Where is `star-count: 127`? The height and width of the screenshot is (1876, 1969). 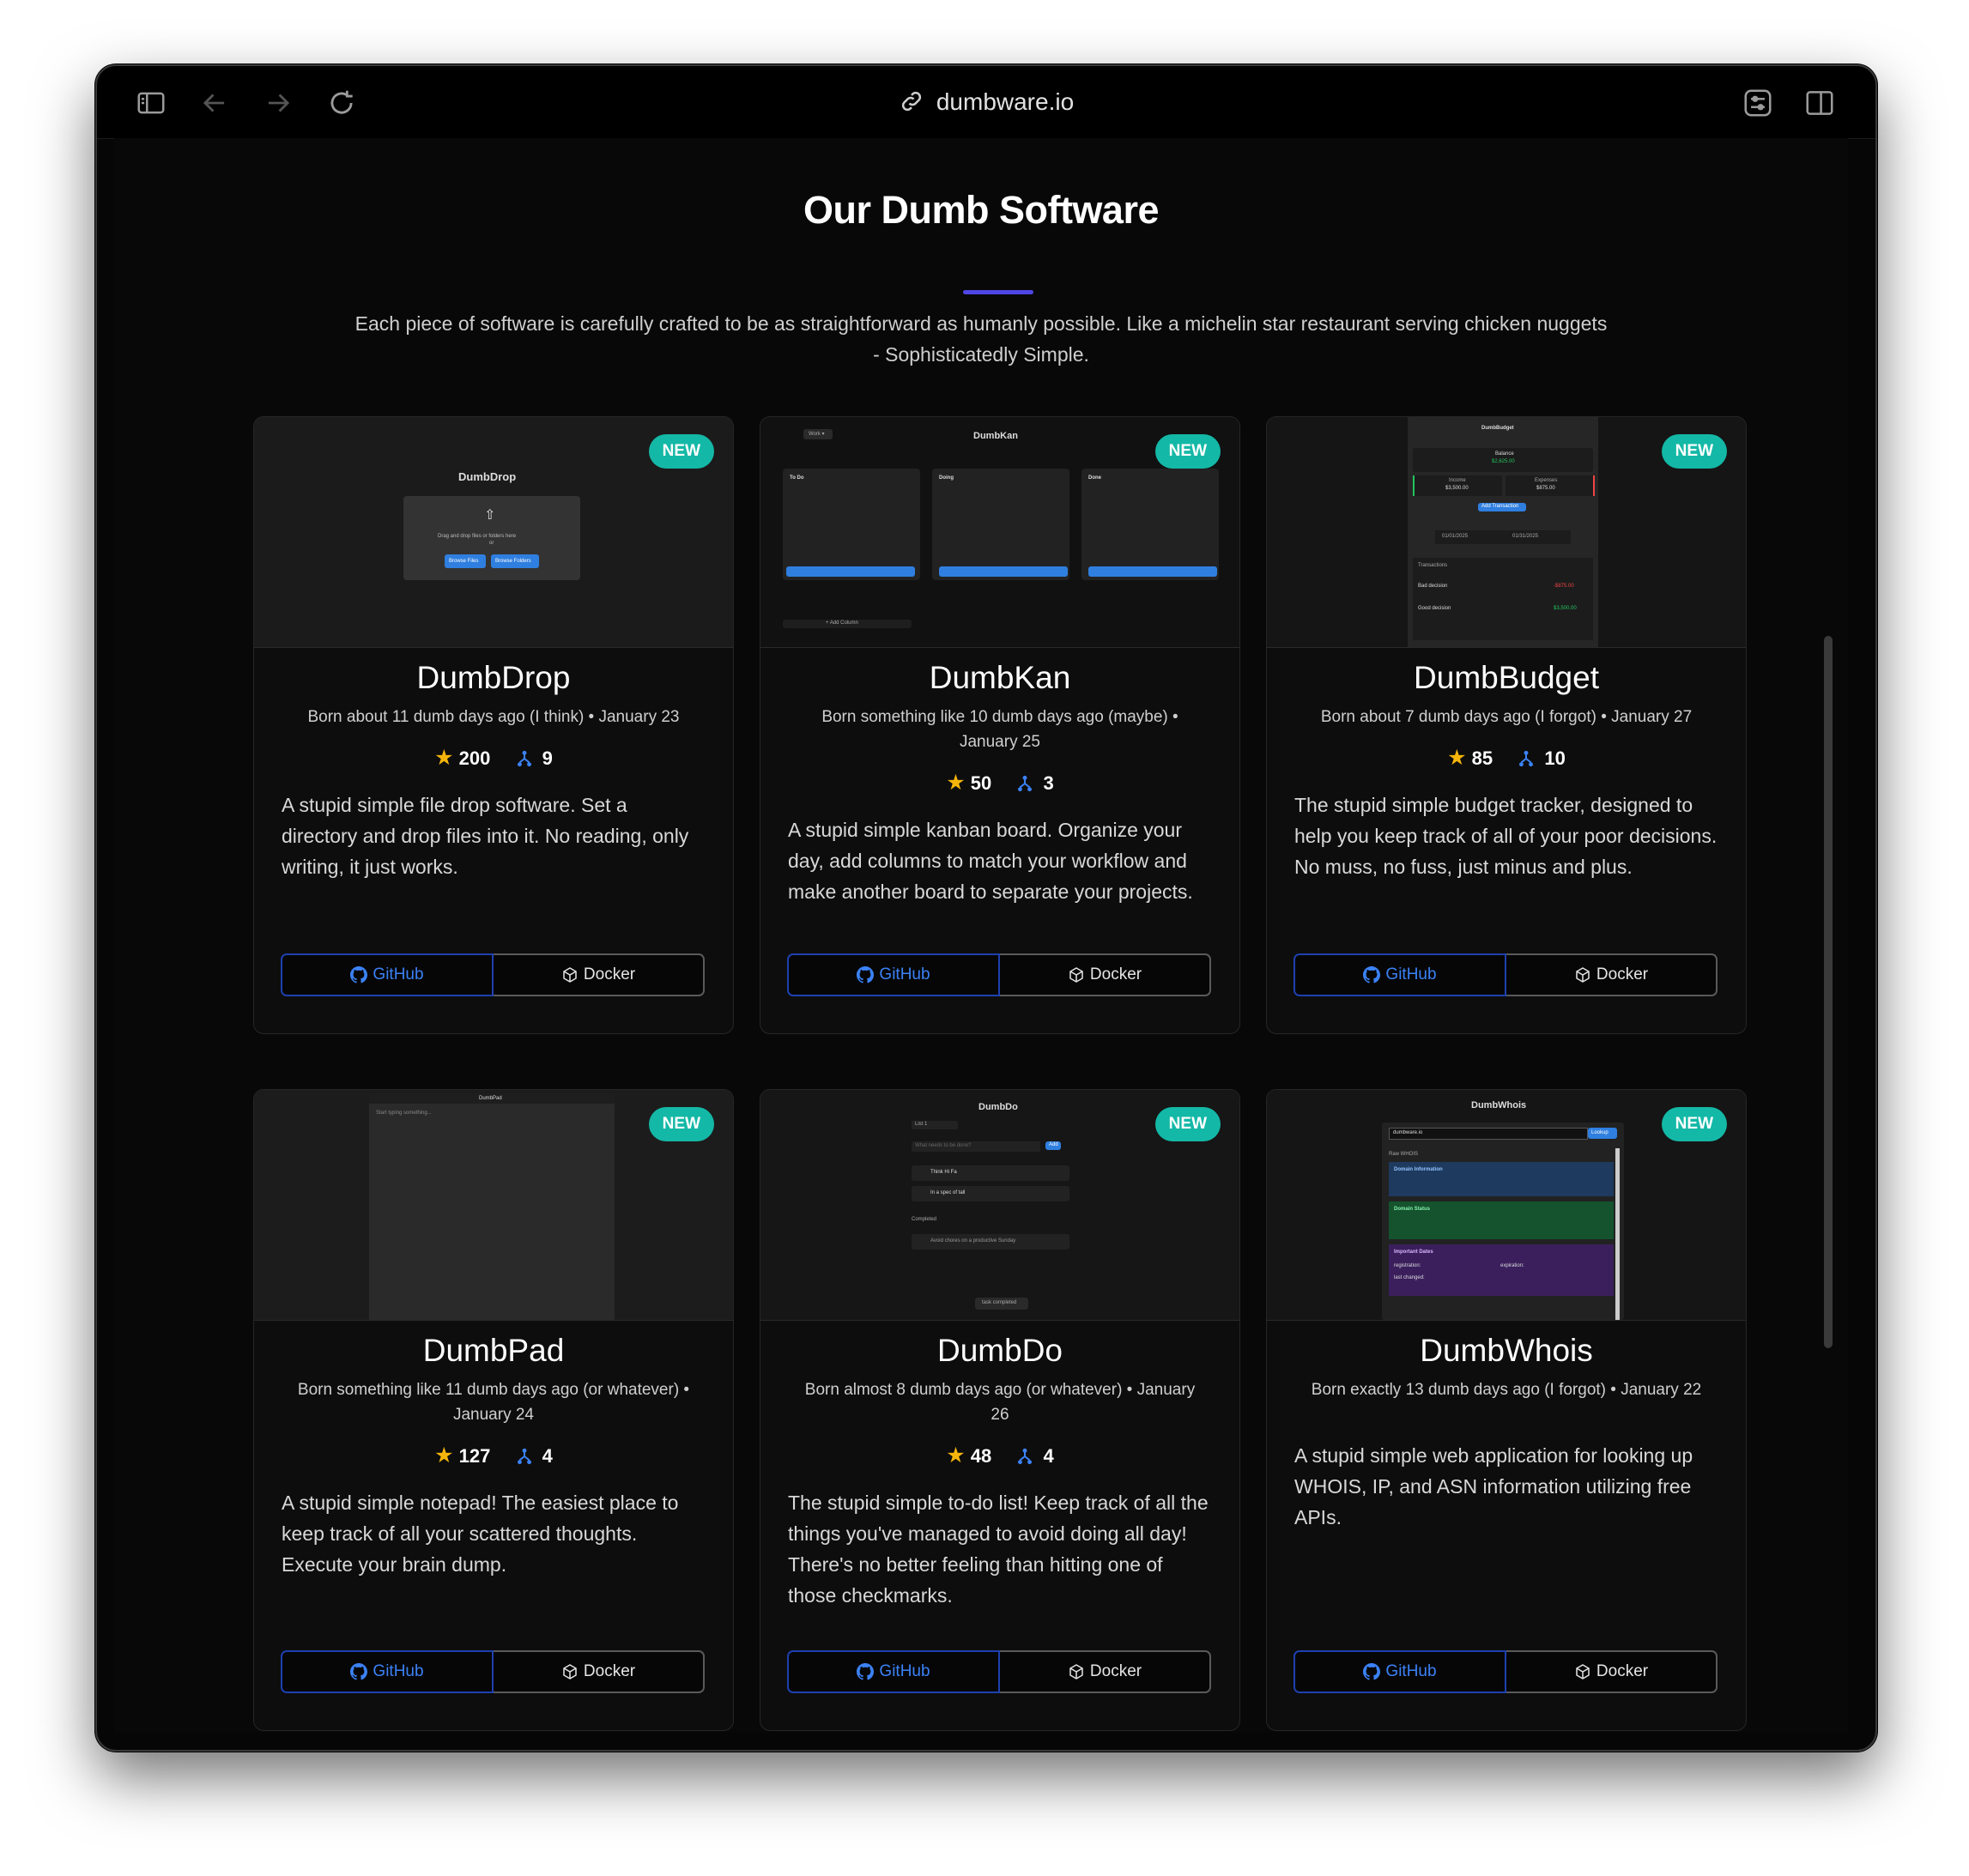
star-count: 127 is located at coordinates (474, 1456).